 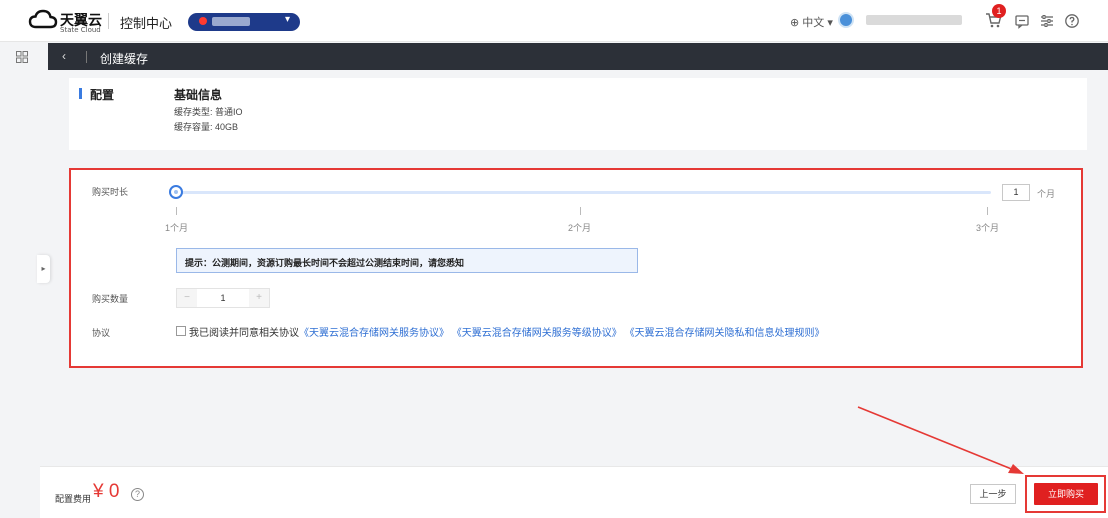 What do you see at coordinates (101, 333) in the screenshot?
I see `agreement-label: 协议` at bounding box center [101, 333].